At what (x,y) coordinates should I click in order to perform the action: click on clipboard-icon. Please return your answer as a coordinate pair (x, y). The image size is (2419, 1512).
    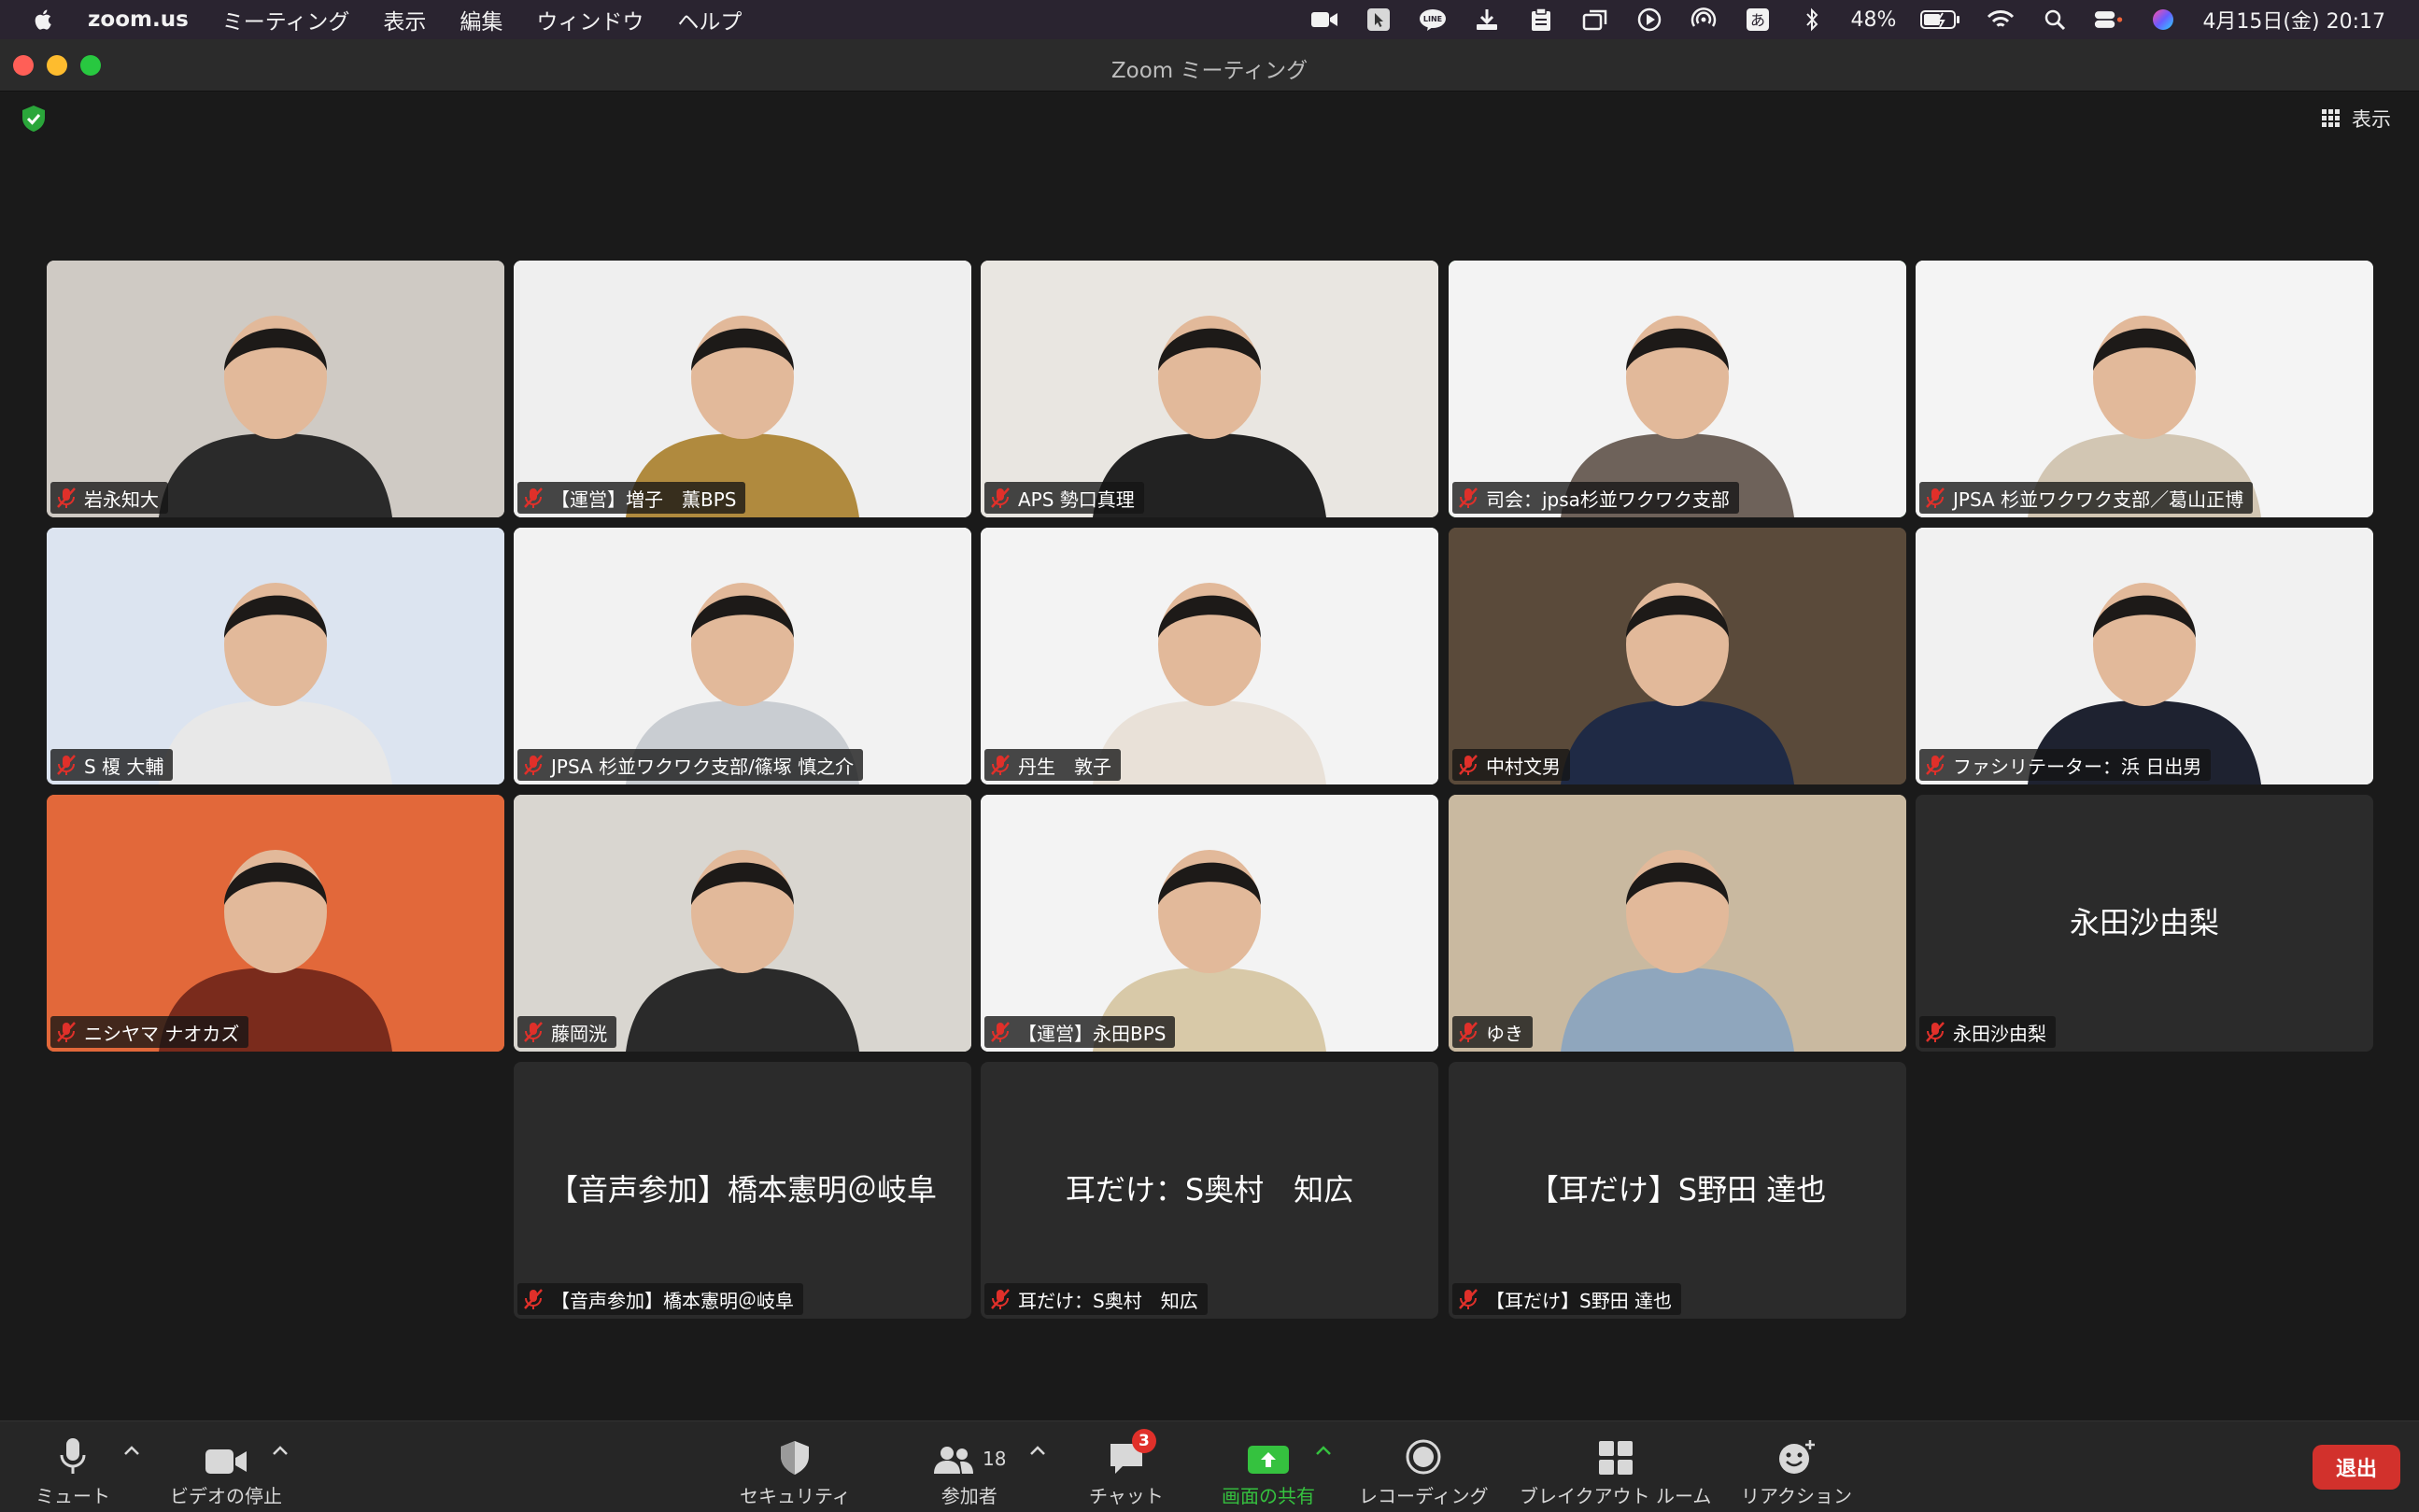
    Looking at the image, I should click on (1541, 20).